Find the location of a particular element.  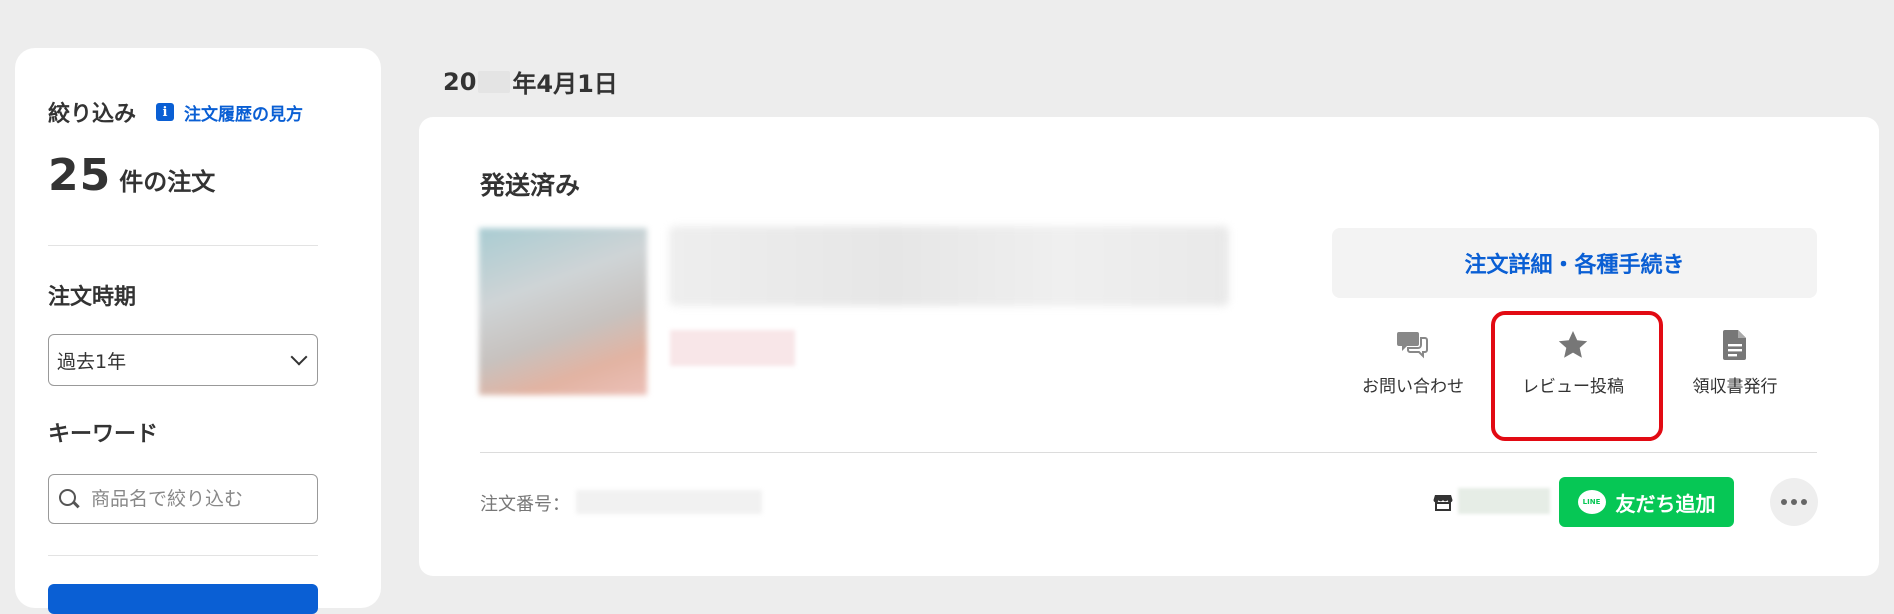

sidebar-divider is located at coordinates (183, 245).